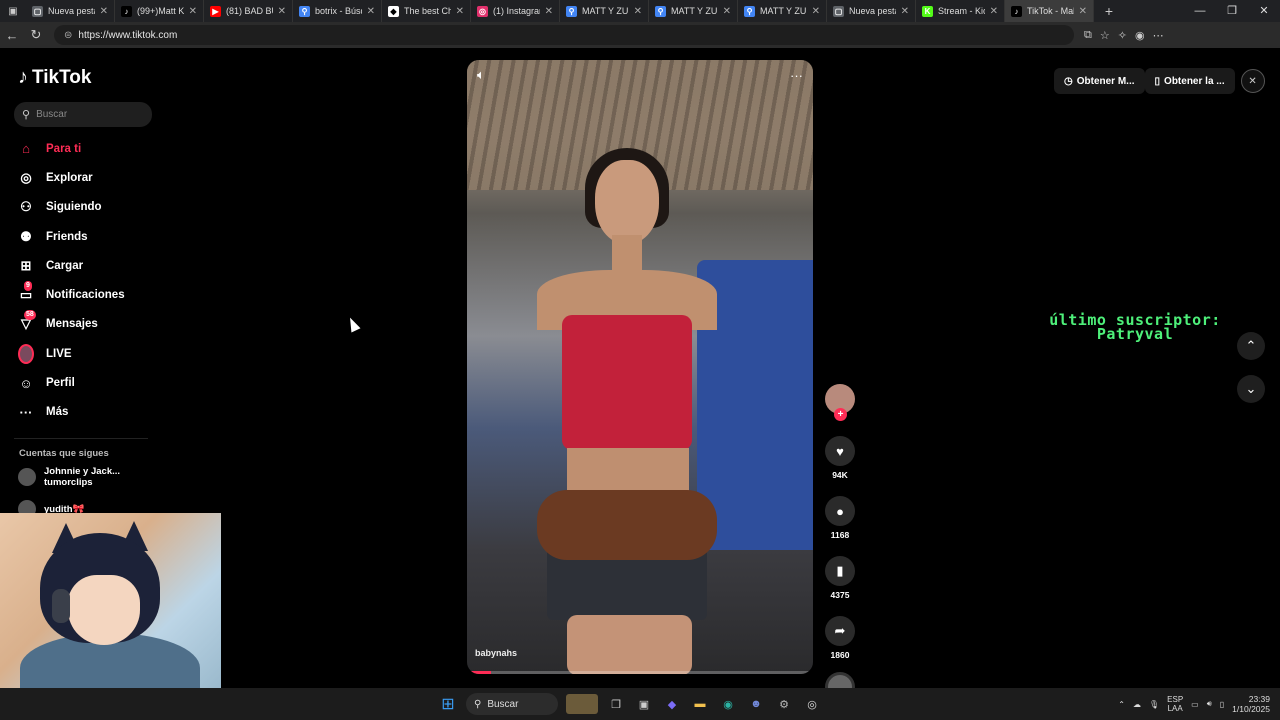  I want to click on sidebar-item-messages: ▽ 58 Mensajes, so click(93, 324).